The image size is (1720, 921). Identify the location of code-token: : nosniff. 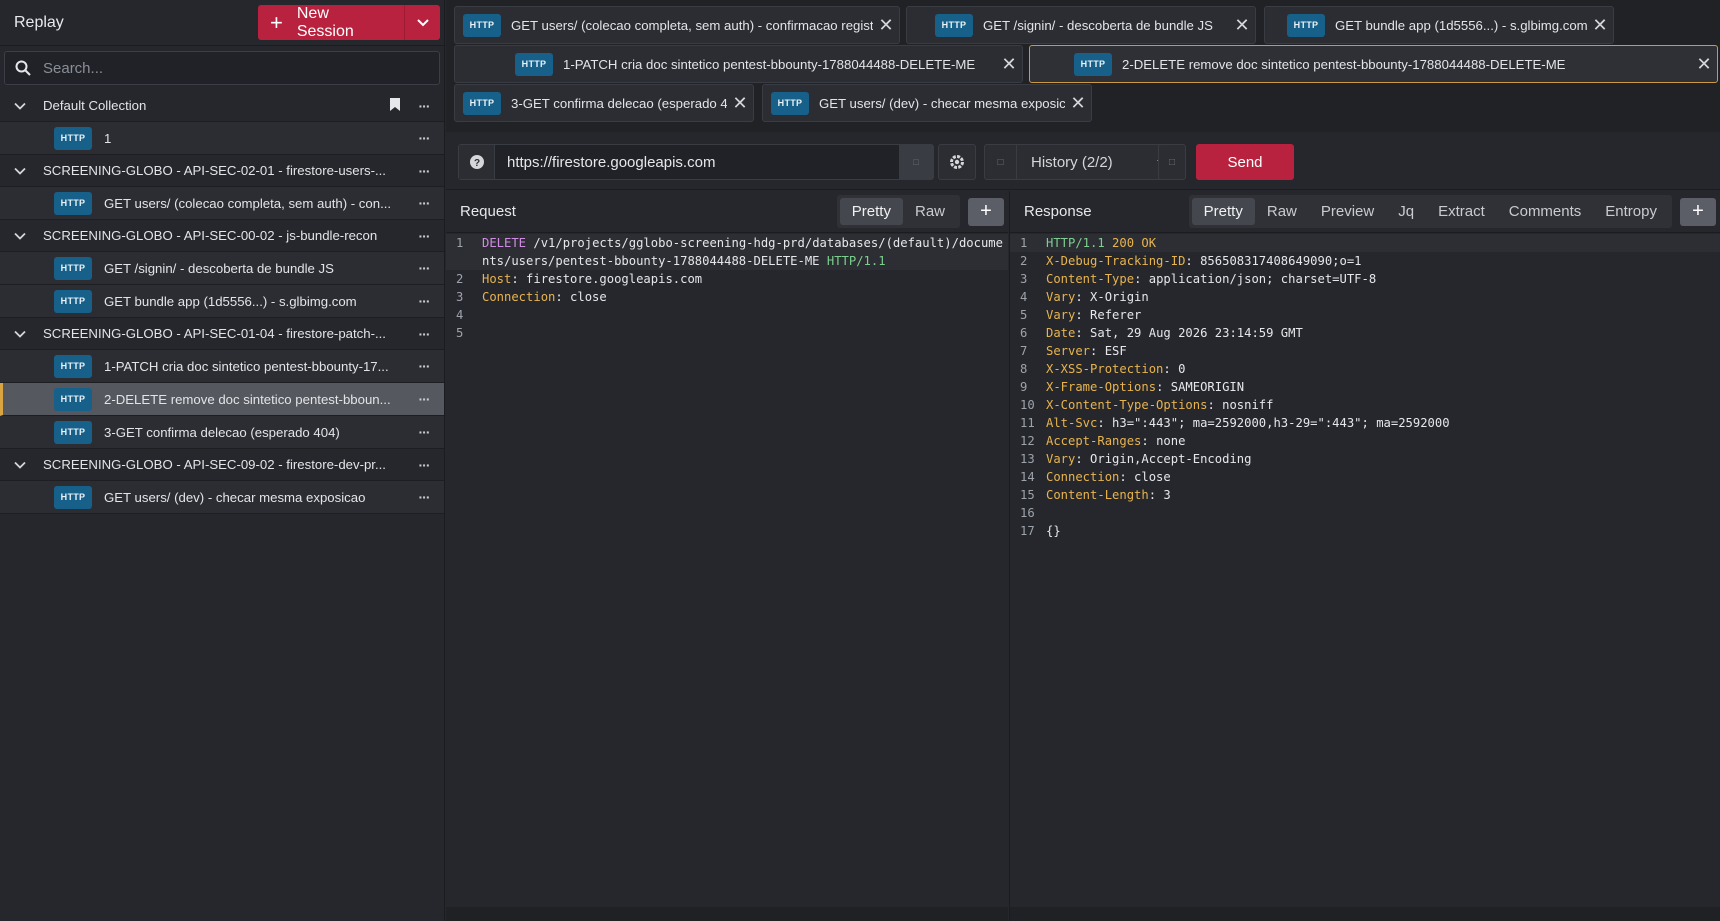
(1240, 405).